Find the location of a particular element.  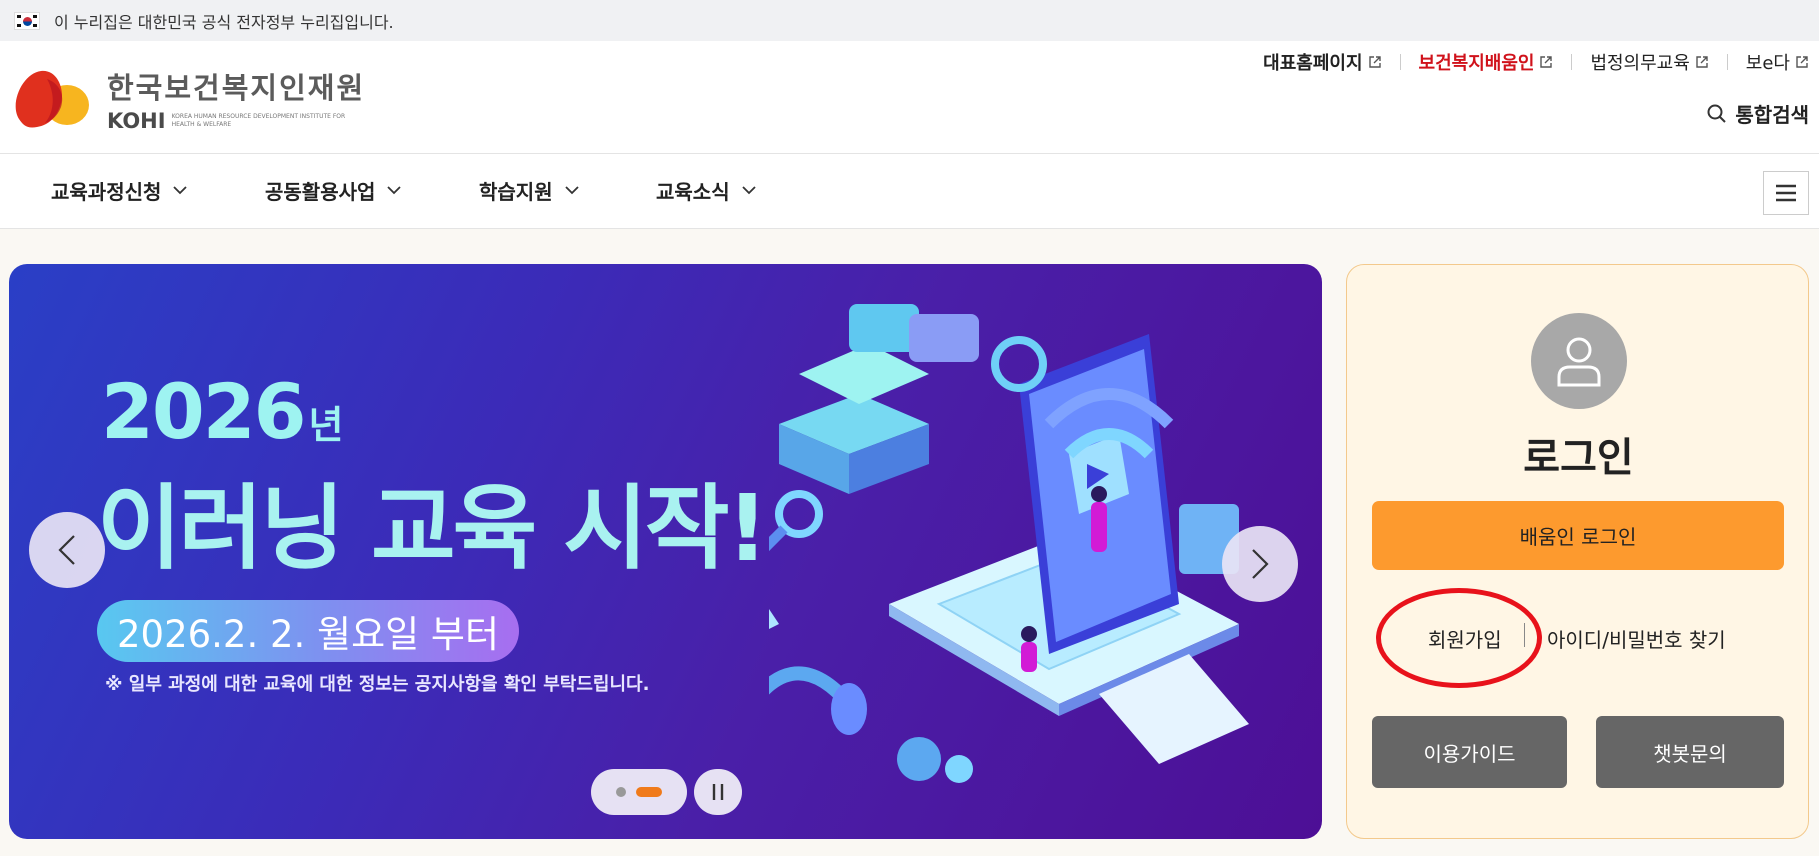

search-label: 통합검색 is located at coordinates (1772, 115).